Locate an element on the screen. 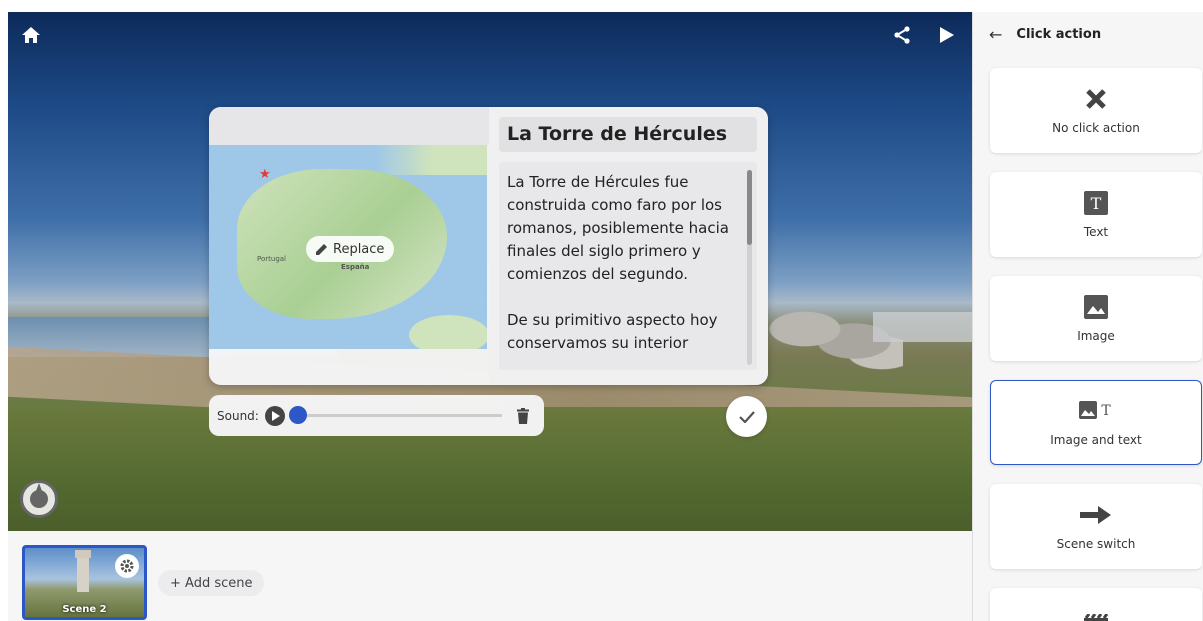  scene-strip: Scene 2 + Add scene is located at coordinates (490, 576).